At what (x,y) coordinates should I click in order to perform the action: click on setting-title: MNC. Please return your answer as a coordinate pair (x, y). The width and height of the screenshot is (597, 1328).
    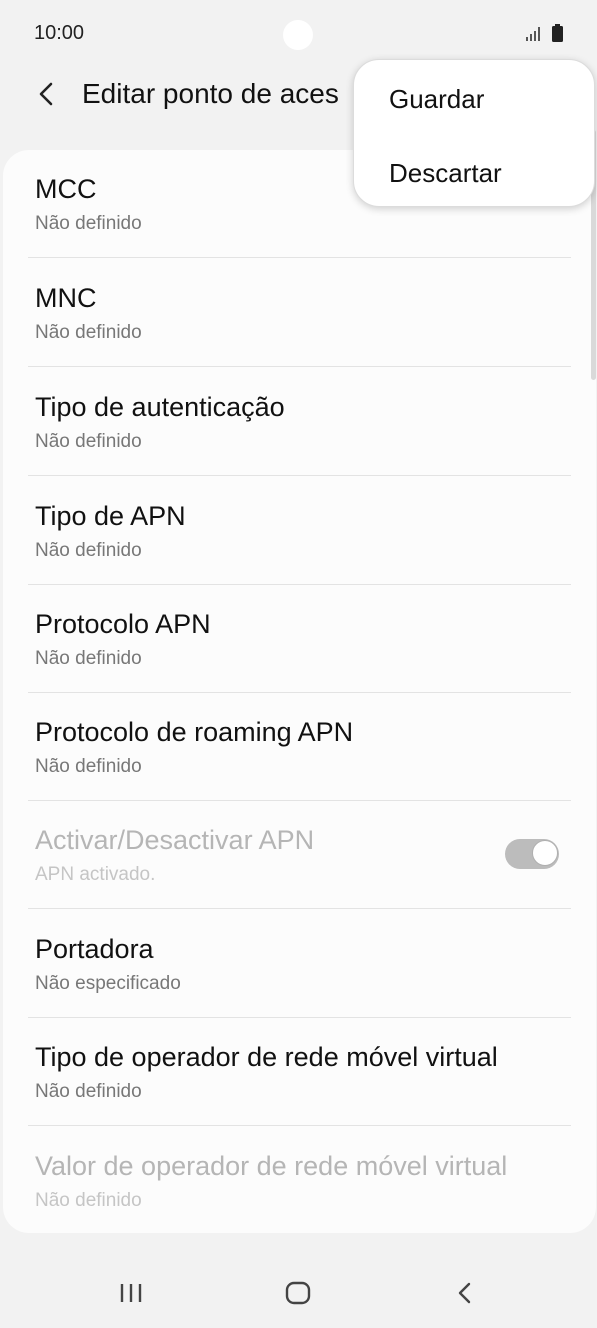
    Looking at the image, I should click on (66, 298).